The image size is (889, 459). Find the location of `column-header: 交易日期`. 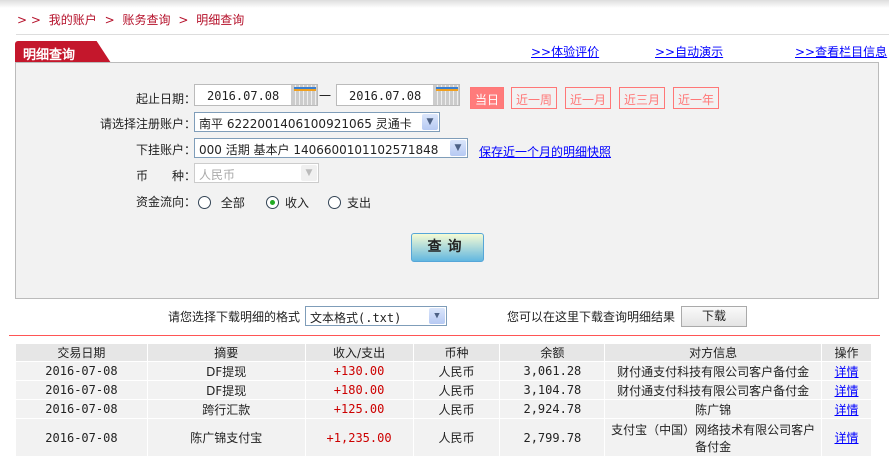

column-header: 交易日期 is located at coordinates (81, 352).